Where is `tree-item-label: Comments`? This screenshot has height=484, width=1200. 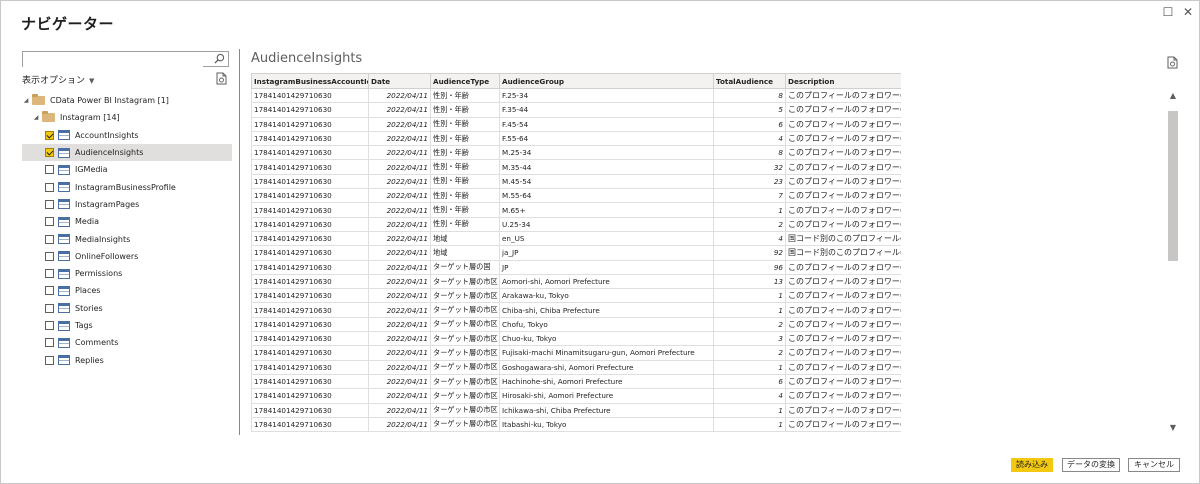 tree-item-label: Comments is located at coordinates (97, 343).